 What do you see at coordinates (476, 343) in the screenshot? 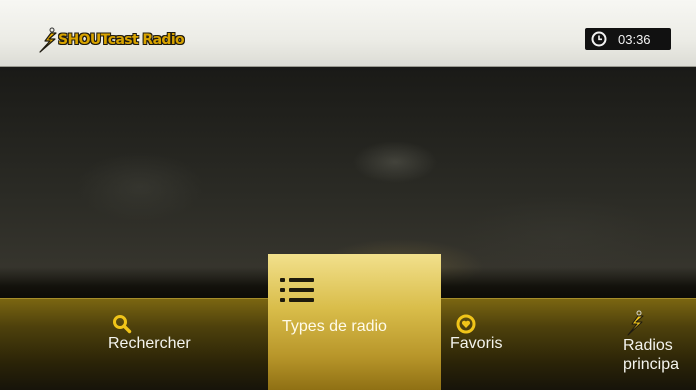
I see `menu-item-label: Favoris` at bounding box center [476, 343].